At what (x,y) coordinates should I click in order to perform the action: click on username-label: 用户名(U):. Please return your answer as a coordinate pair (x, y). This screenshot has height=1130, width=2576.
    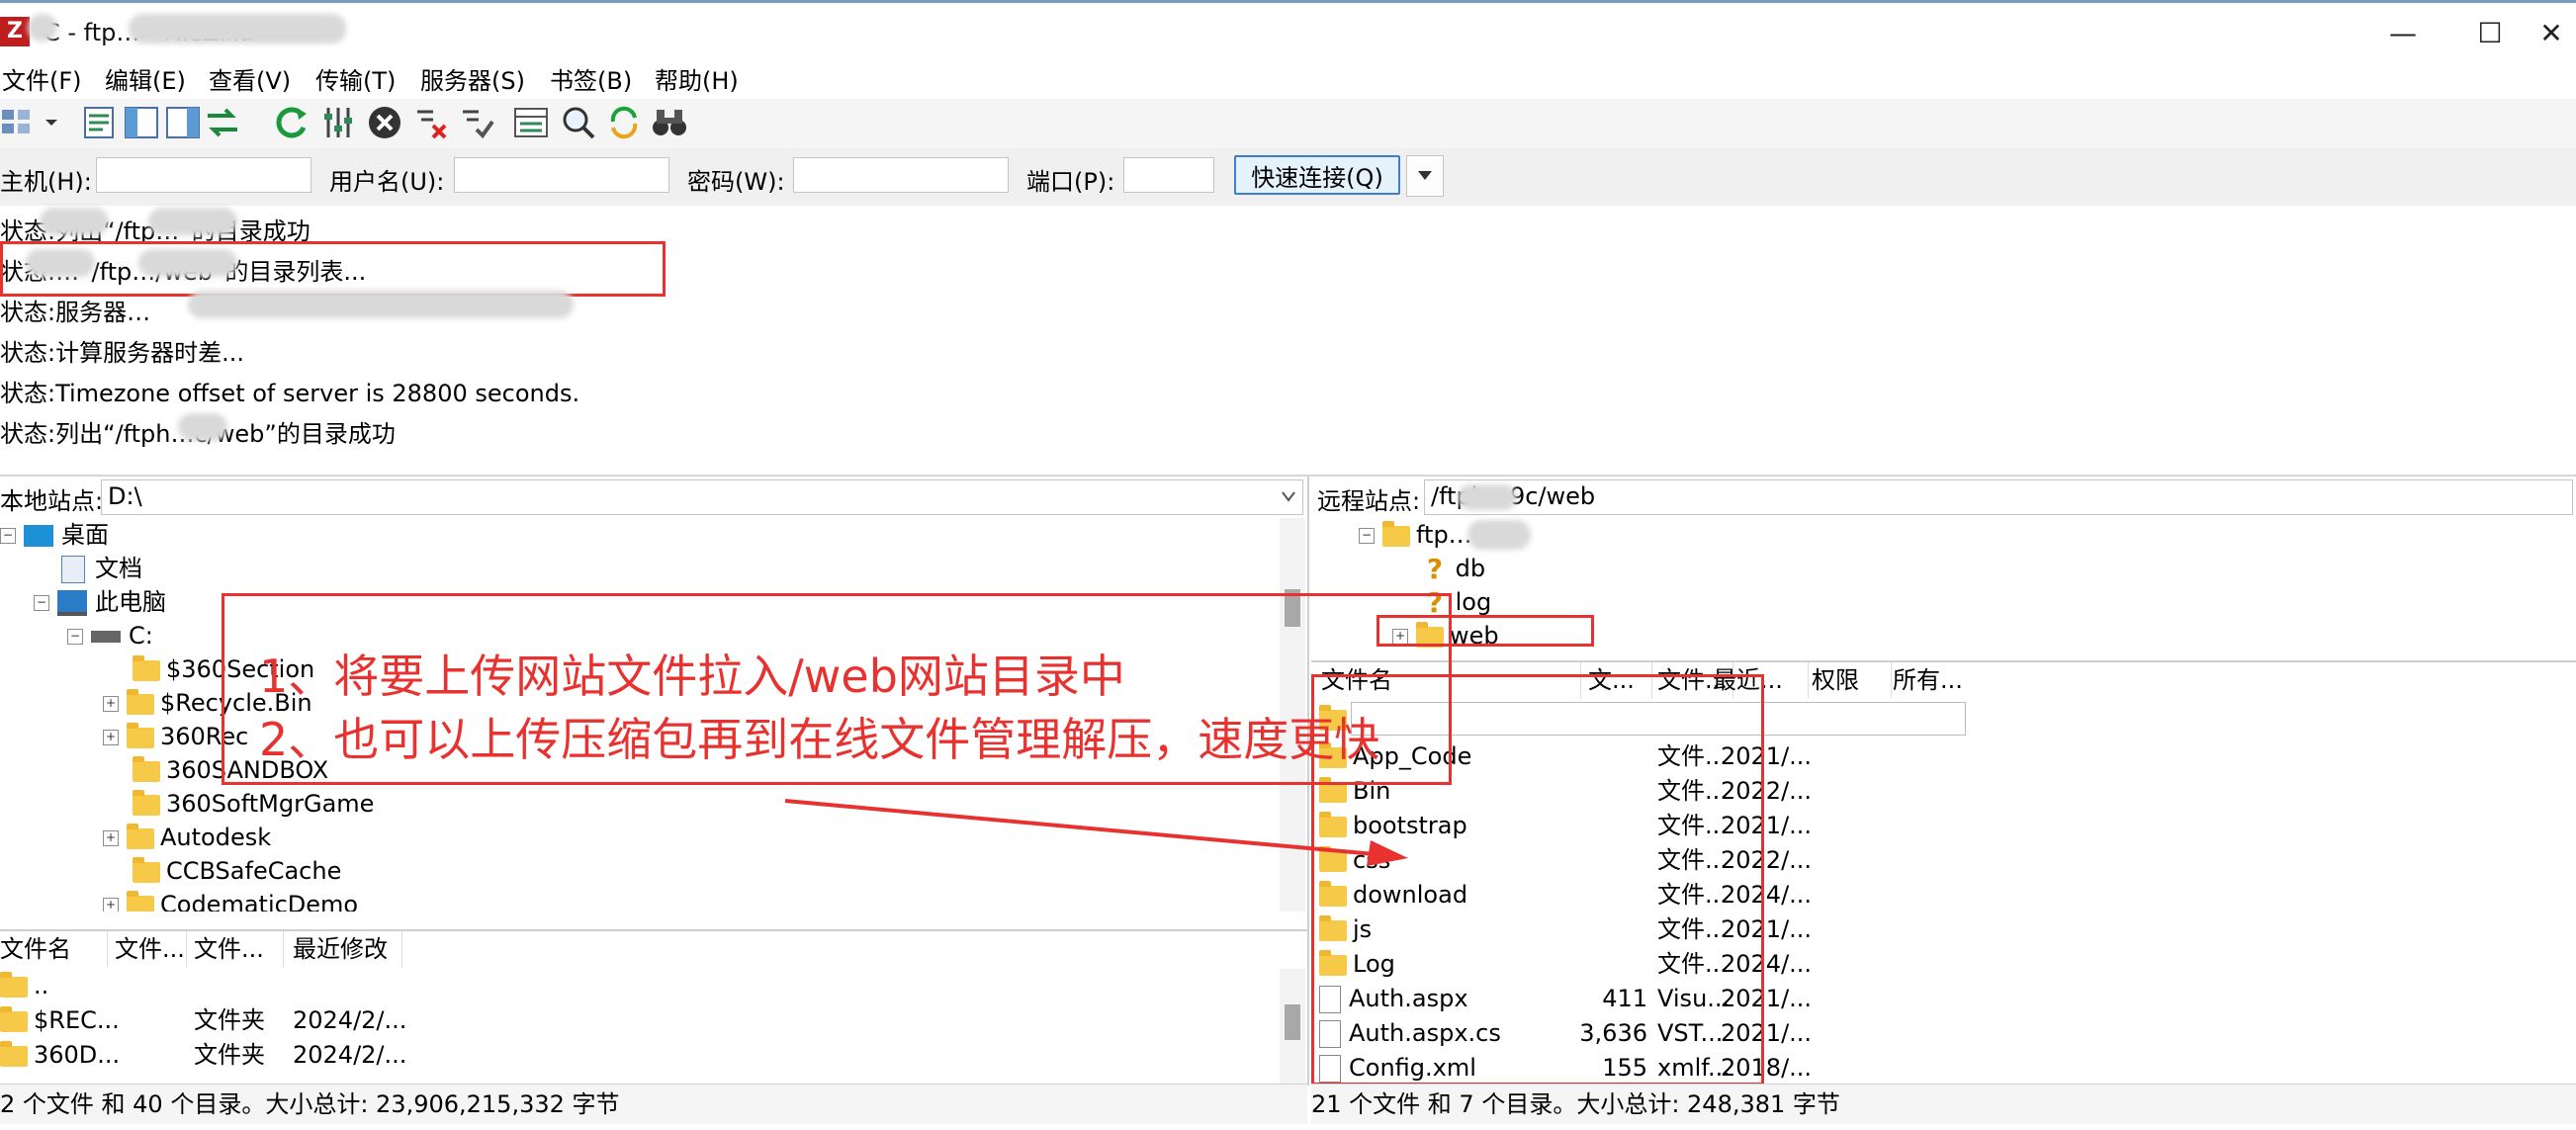
    Looking at the image, I should click on (387, 182).